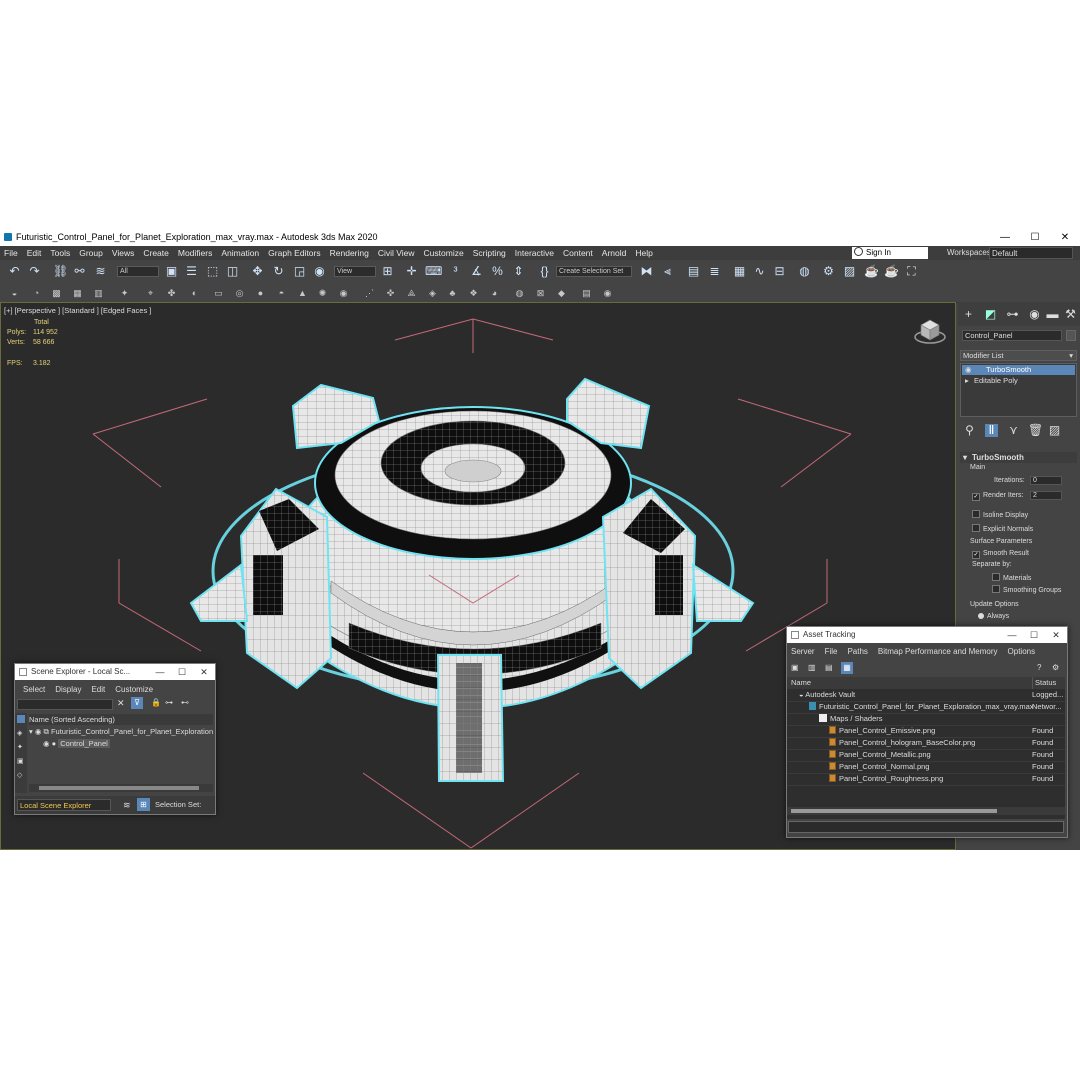 The image size is (1080, 1080). Describe the element at coordinates (1018, 457) in the screenshot. I see `turbosmooth-rollout-header: ▾ TurboSmooth` at that location.